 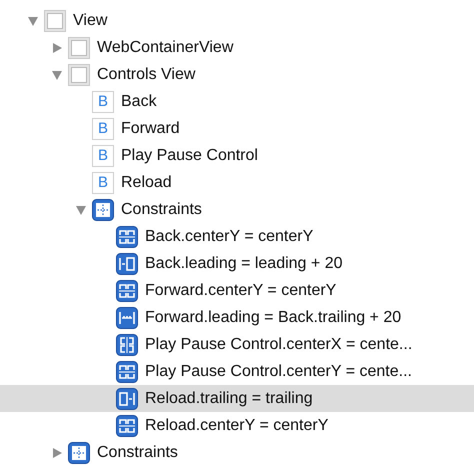 I want to click on outline-row: Forward.leading = Back.trailing + 20, so click(x=237, y=317).